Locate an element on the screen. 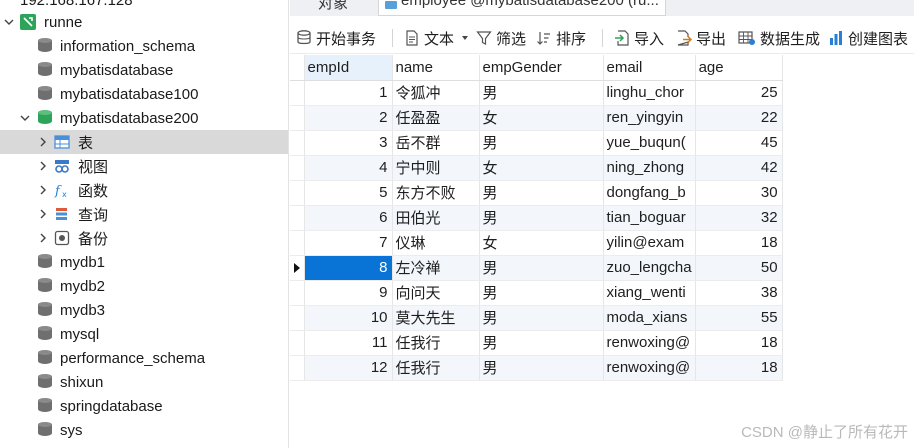  filter-button: 筛选 is located at coordinates (501, 38).